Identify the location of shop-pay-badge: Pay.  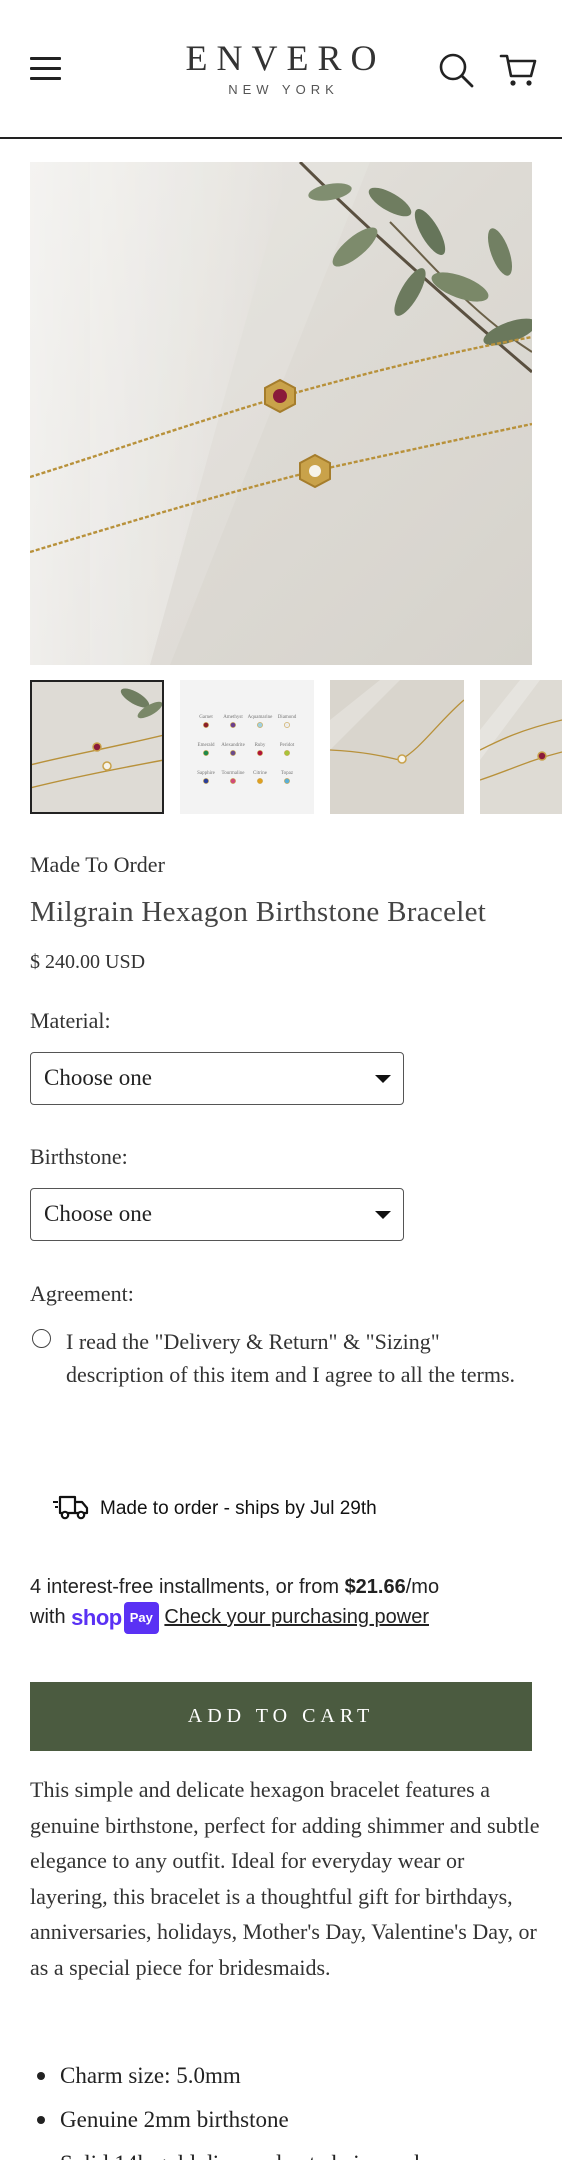
(141, 1618).